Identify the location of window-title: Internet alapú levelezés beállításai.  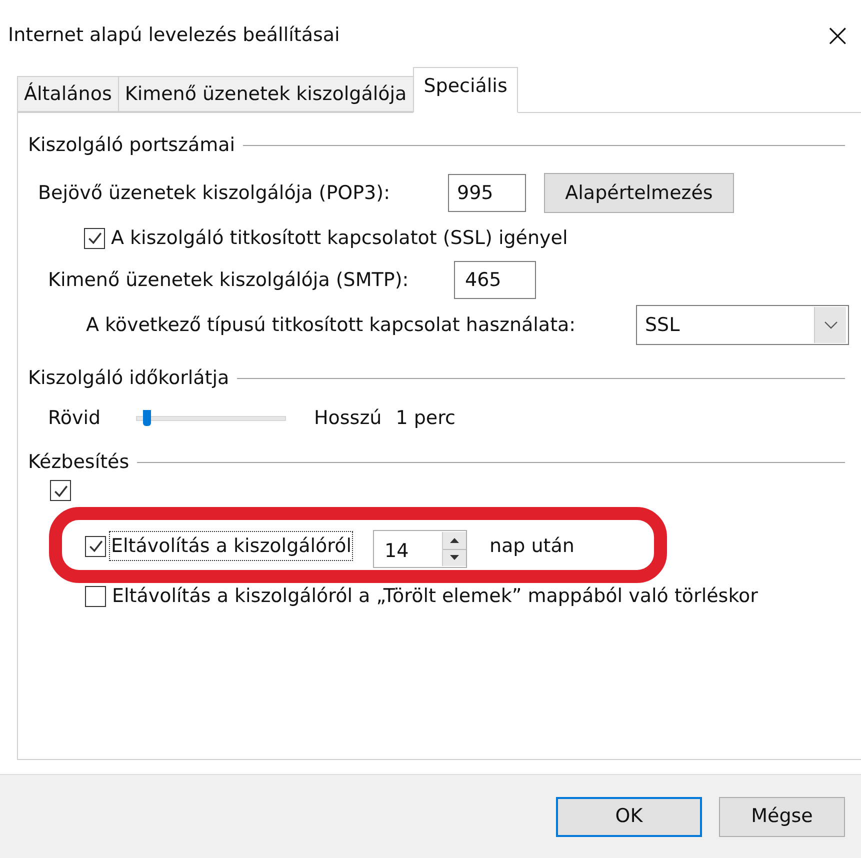
(174, 35).